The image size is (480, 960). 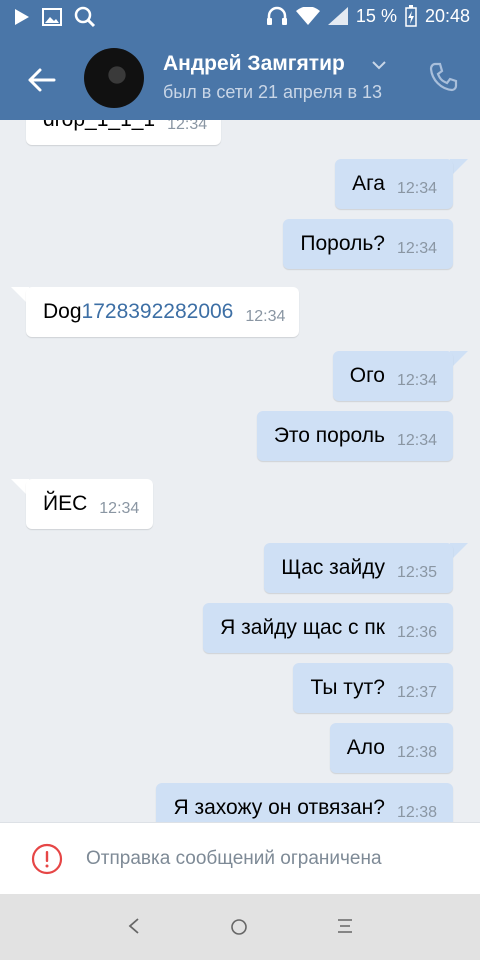 What do you see at coordinates (114, 78) in the screenshot?
I see `avatar` at bounding box center [114, 78].